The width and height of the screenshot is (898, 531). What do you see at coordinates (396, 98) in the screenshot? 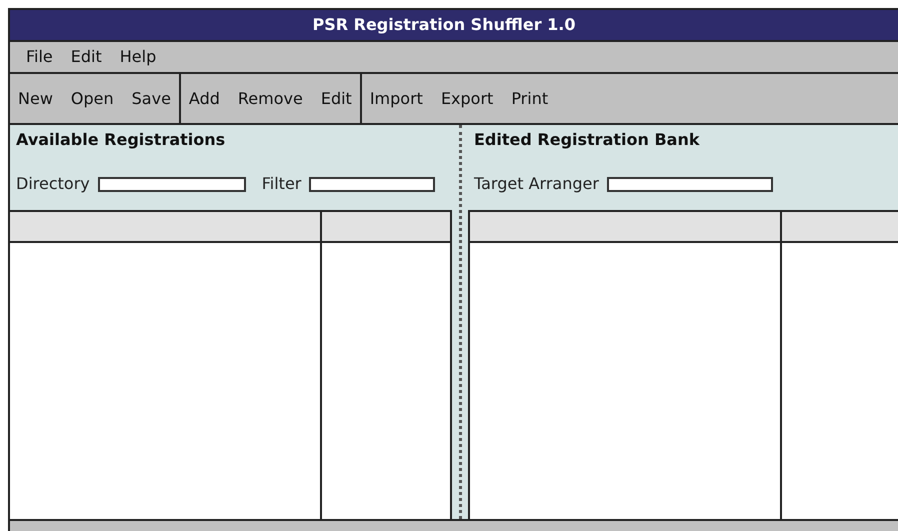
I see `toolbar-button: Import` at bounding box center [396, 98].